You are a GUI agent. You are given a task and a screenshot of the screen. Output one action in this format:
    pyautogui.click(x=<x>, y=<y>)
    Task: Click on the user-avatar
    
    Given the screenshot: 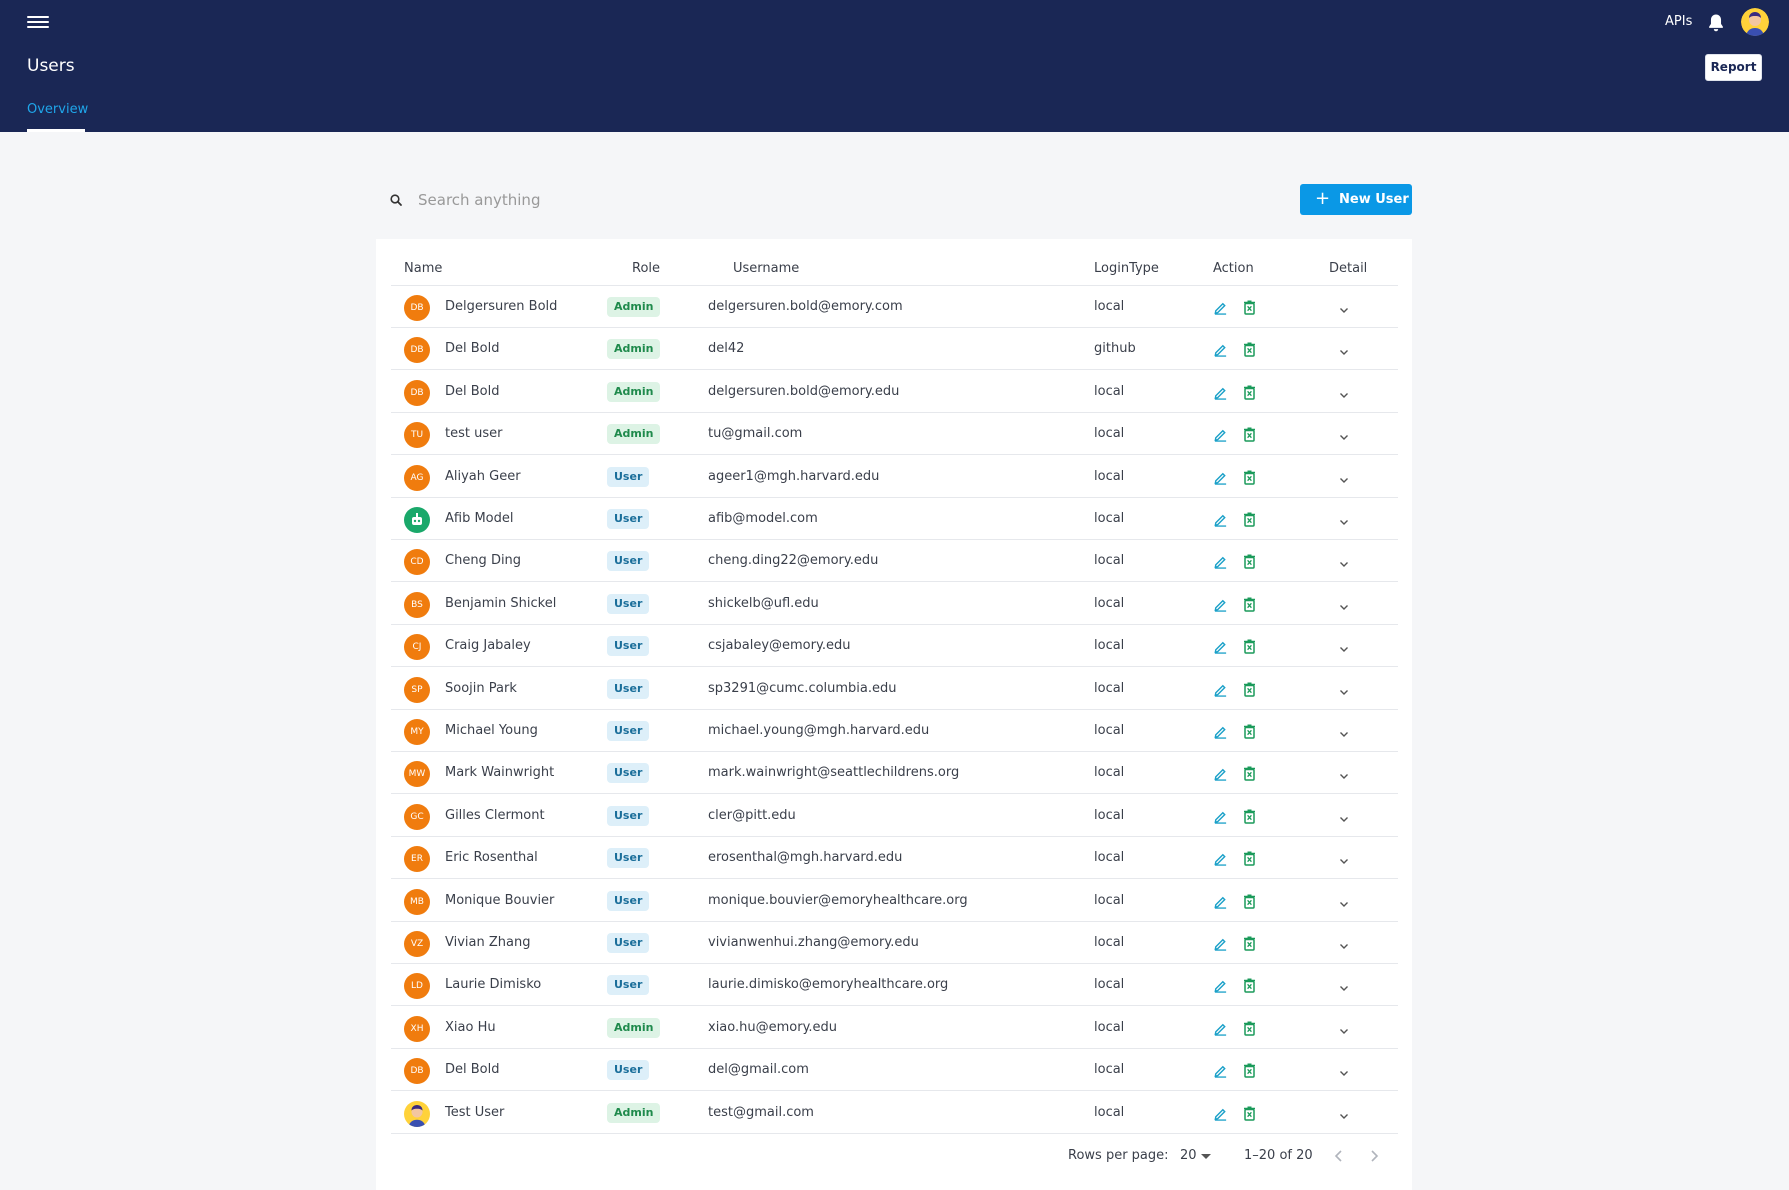 What is the action you would take?
    pyautogui.click(x=1755, y=22)
    